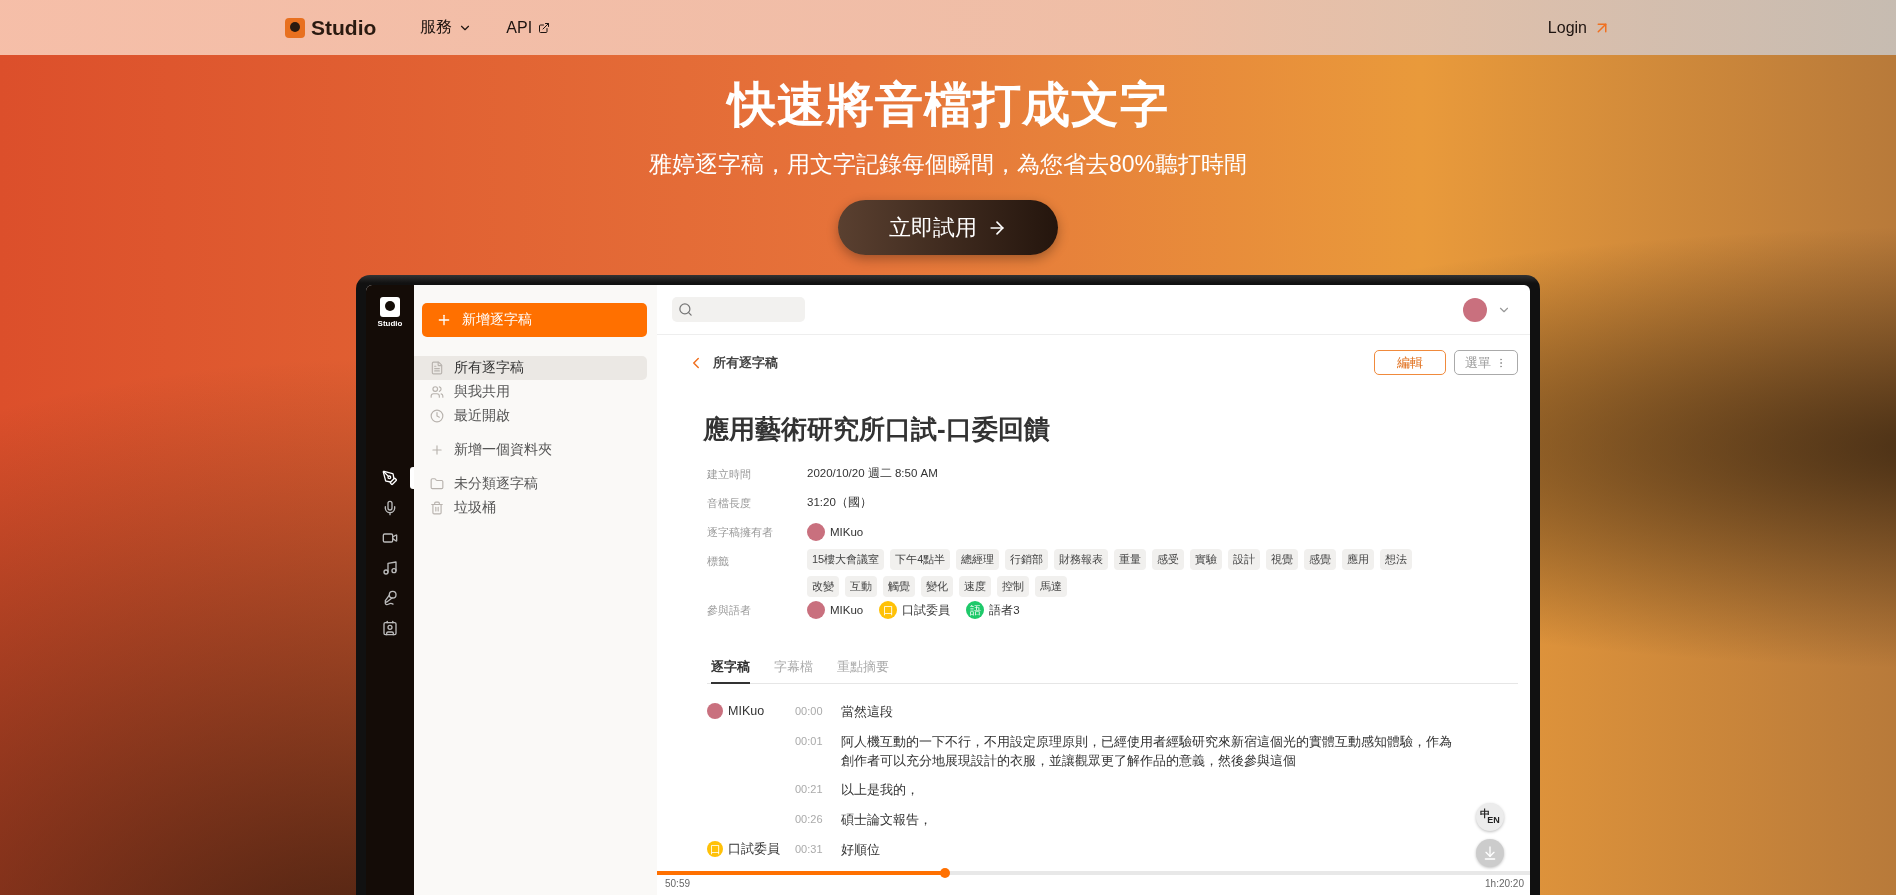 This screenshot has height=895, width=1896. Describe the element at coordinates (877, 429) in the screenshot. I see `document-title: 應用藝術研究所口試-口委回饋` at that location.